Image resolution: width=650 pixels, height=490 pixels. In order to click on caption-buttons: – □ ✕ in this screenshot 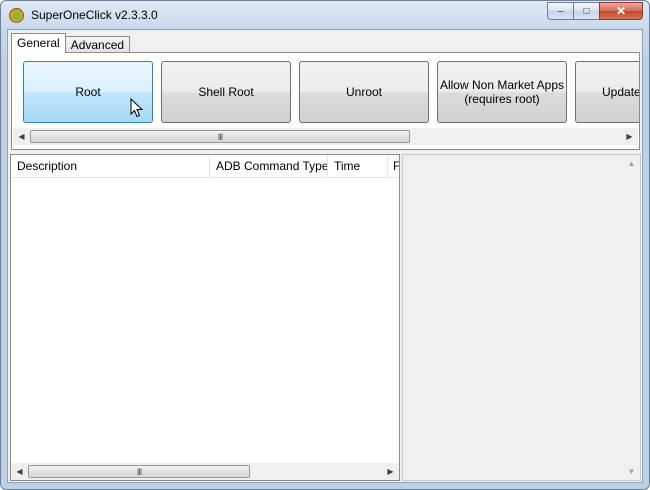, I will do `click(595, 11)`.